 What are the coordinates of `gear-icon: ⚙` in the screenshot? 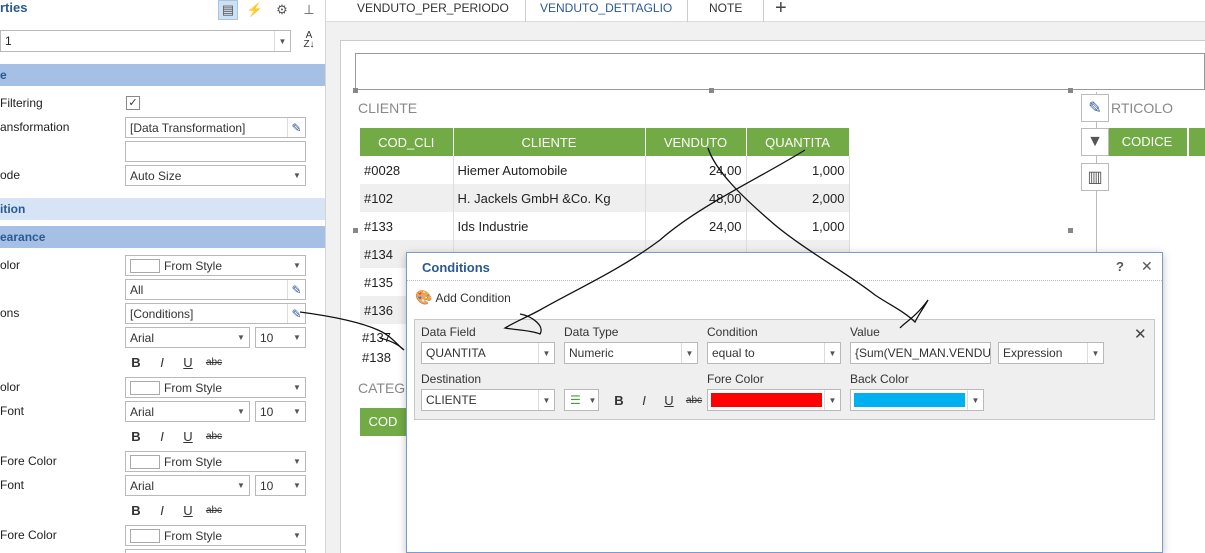 It's located at (282, 10).